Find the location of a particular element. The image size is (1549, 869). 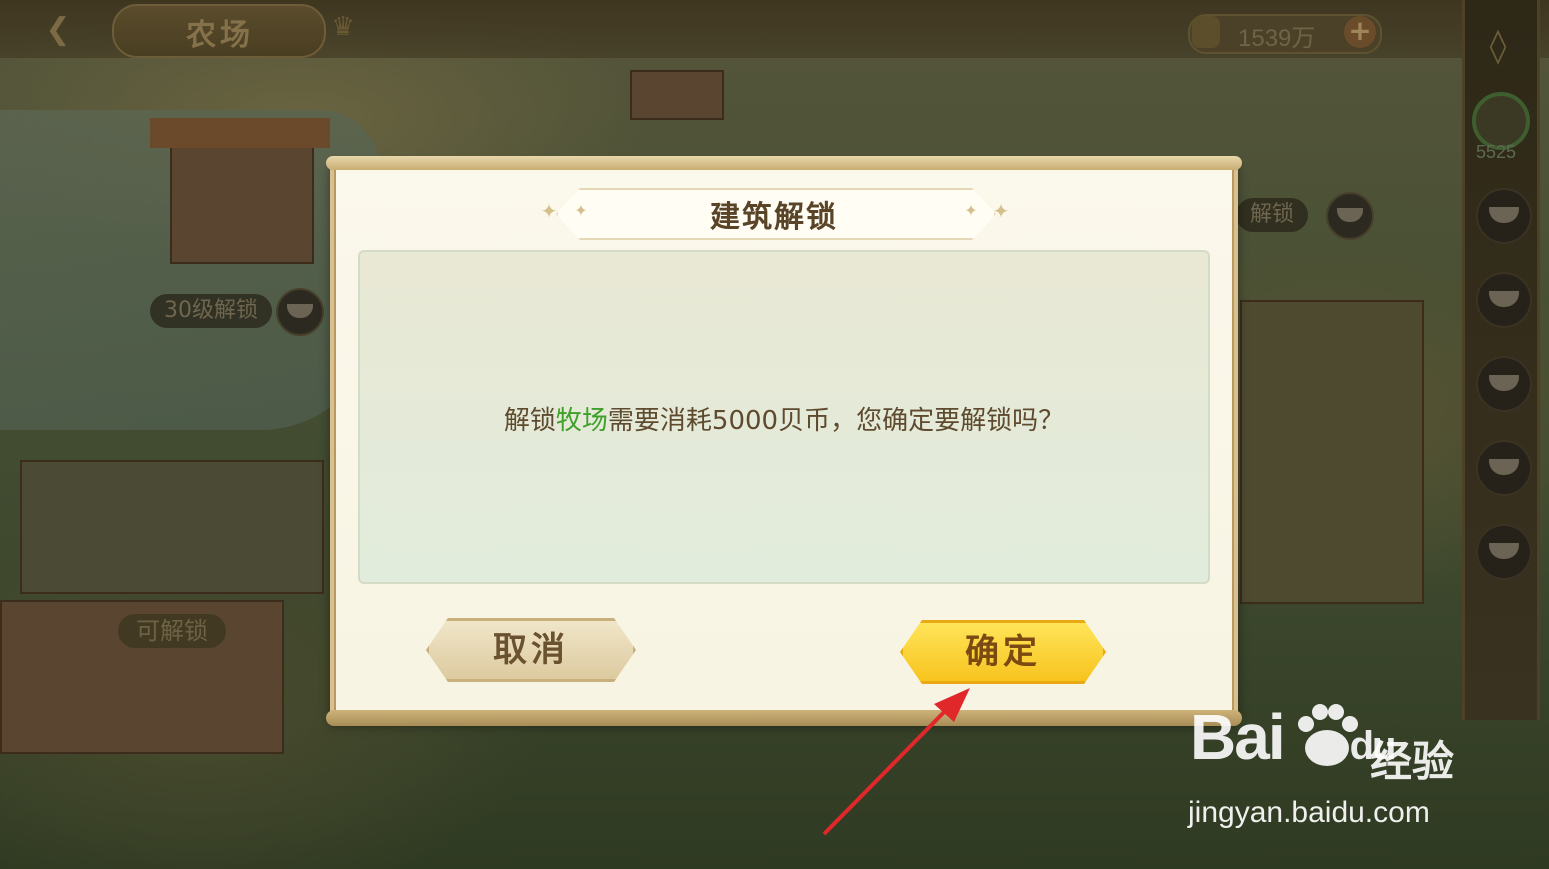

cancel-button: 取消 is located at coordinates (531, 650).